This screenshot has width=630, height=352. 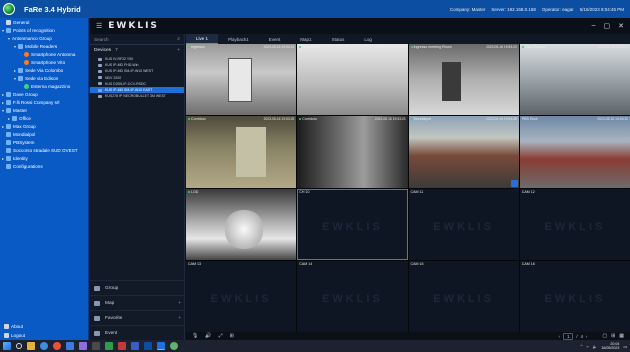 What do you see at coordinates (83, 346) in the screenshot?
I see `teams-icon` at bounding box center [83, 346].